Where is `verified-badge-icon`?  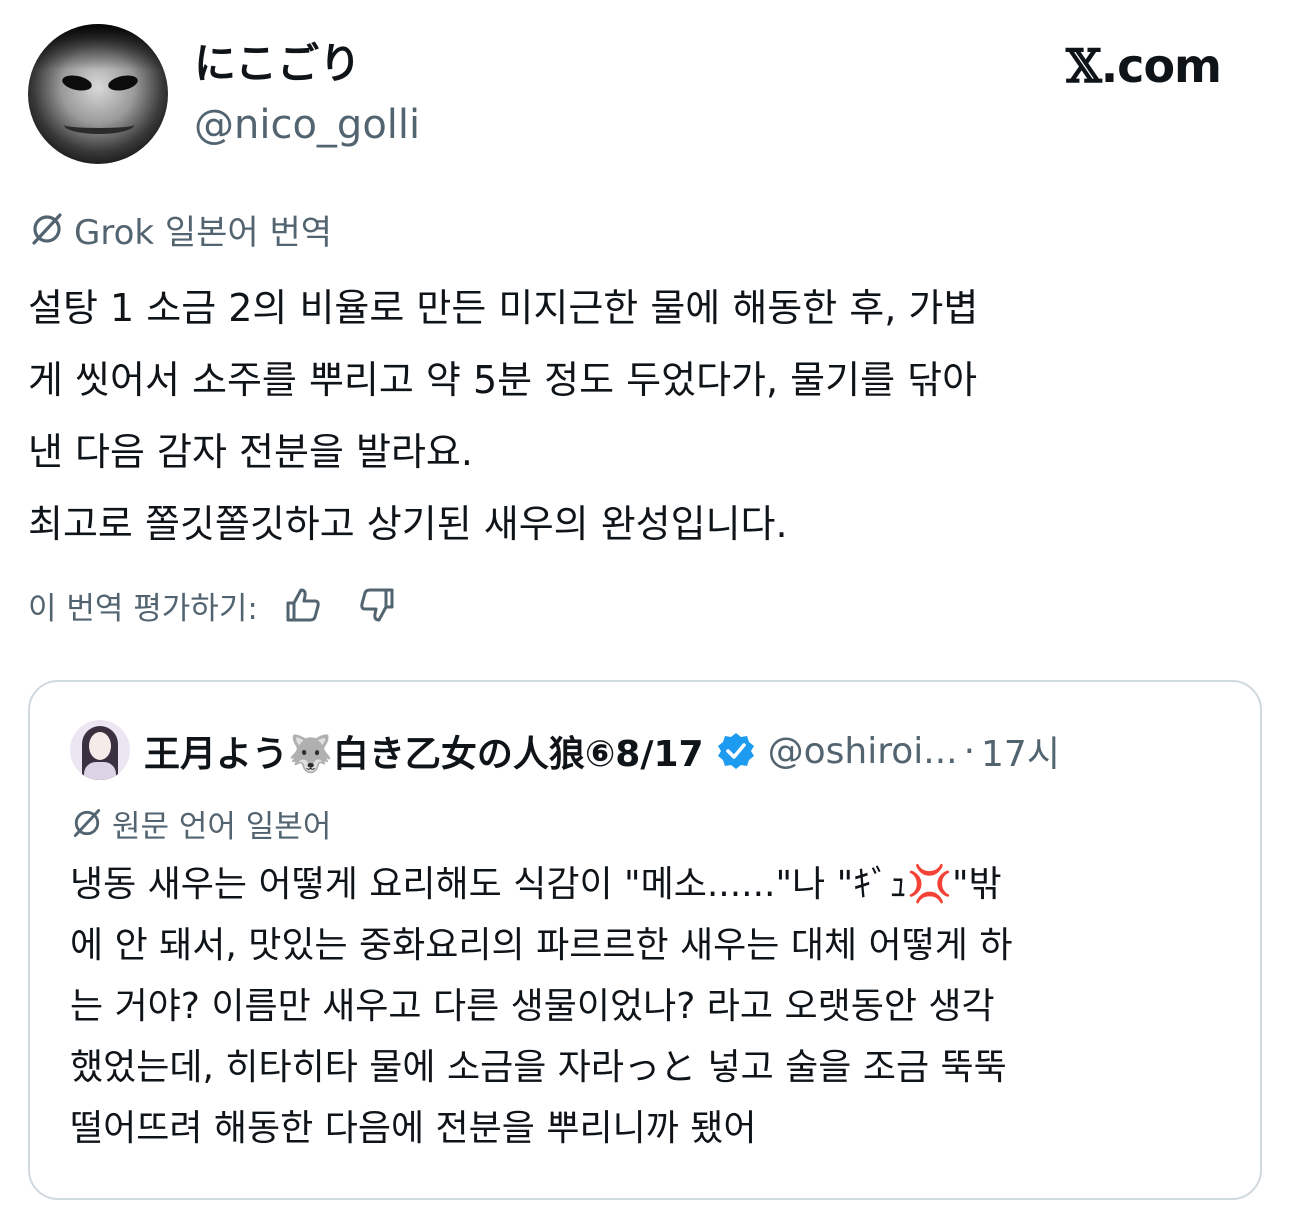 verified-badge-icon is located at coordinates (735, 751).